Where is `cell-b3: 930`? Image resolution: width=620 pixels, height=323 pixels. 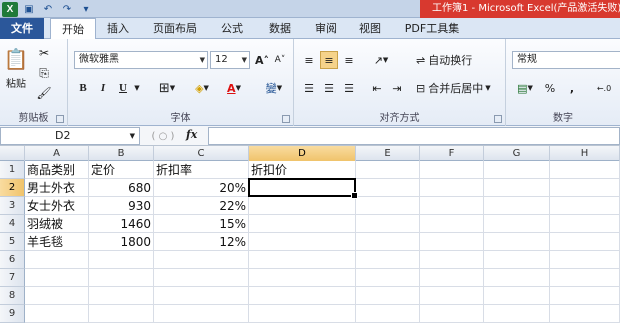
cell-b3: 930 is located at coordinates (121, 206).